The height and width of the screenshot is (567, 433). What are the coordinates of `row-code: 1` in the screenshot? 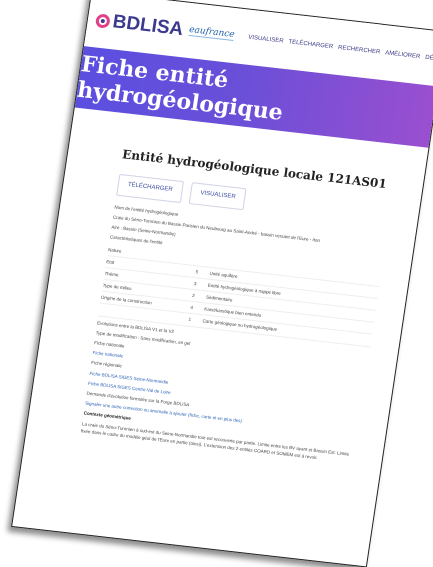 It's located at (190, 320).